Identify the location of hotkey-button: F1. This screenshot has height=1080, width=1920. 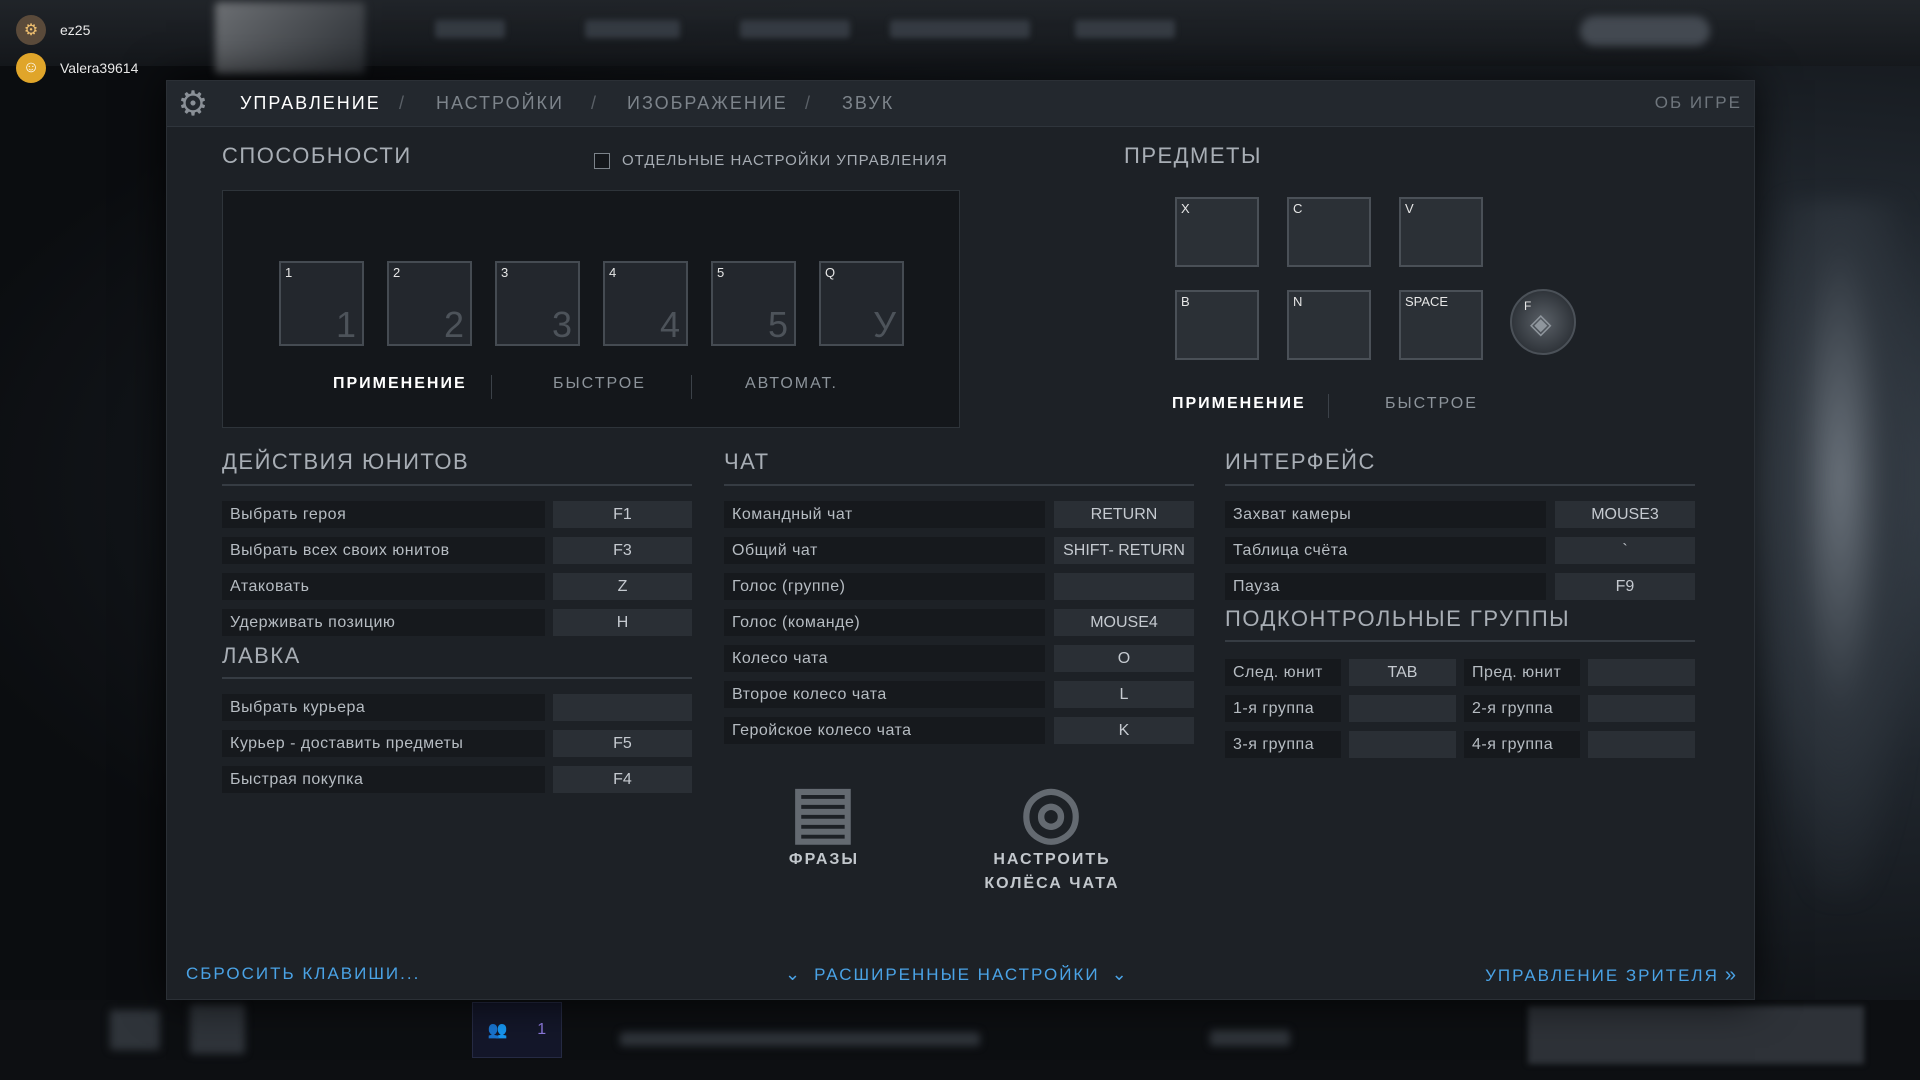
(622, 514).